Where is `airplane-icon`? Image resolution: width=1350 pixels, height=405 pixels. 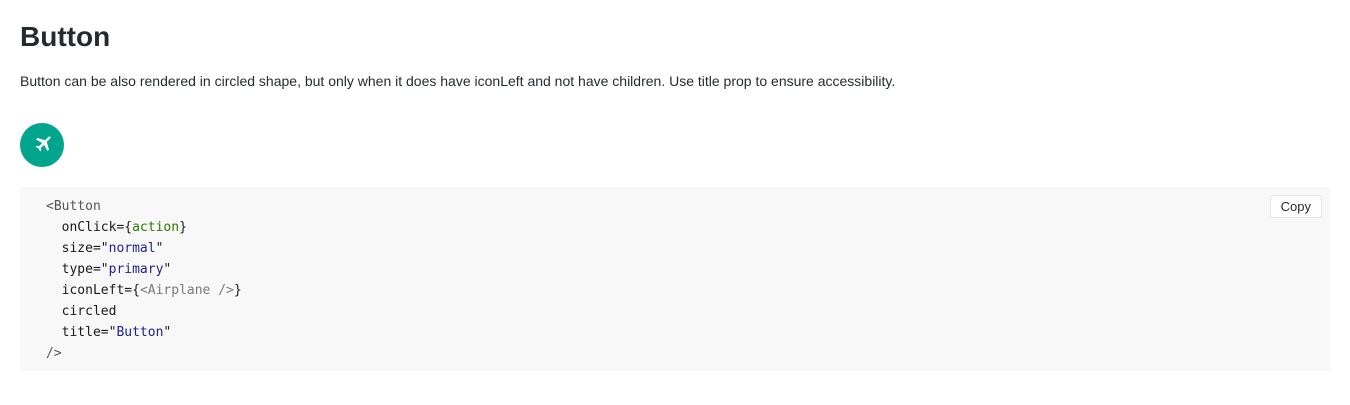 airplane-icon is located at coordinates (42, 145).